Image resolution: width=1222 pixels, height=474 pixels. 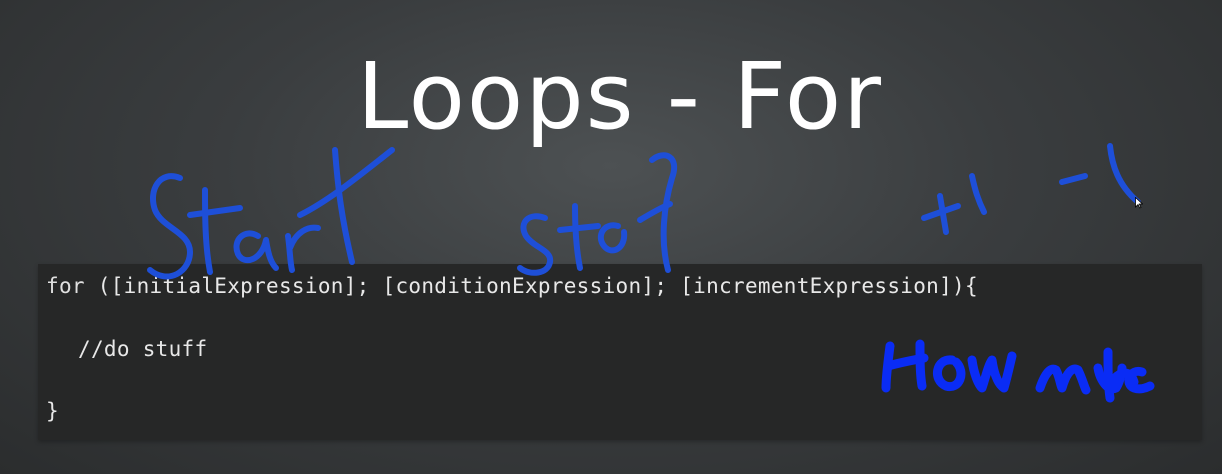 What do you see at coordinates (1031, 189) in the screenshot?
I see `annotation-plus-minus` at bounding box center [1031, 189].